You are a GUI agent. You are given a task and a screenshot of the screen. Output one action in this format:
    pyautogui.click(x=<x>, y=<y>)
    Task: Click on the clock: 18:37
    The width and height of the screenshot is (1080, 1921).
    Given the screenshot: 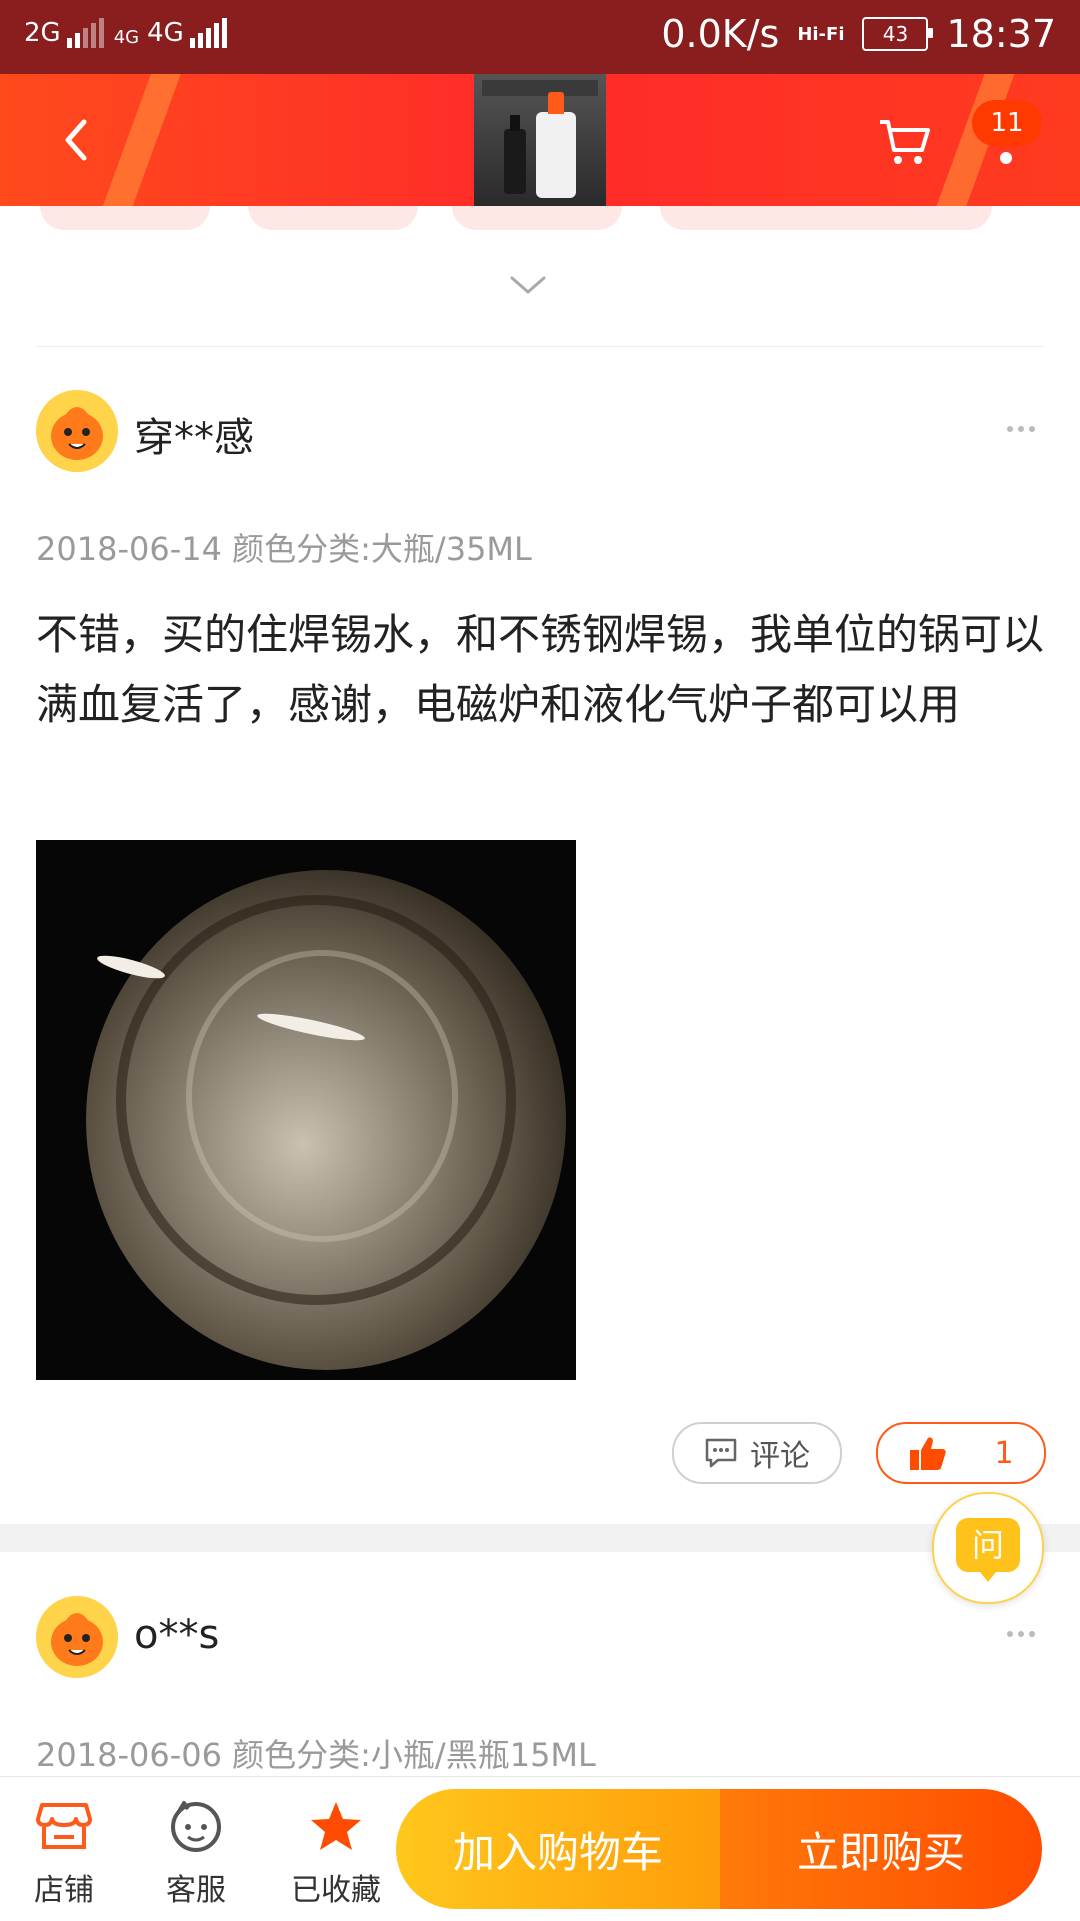 What is the action you would take?
    pyautogui.click(x=1001, y=34)
    